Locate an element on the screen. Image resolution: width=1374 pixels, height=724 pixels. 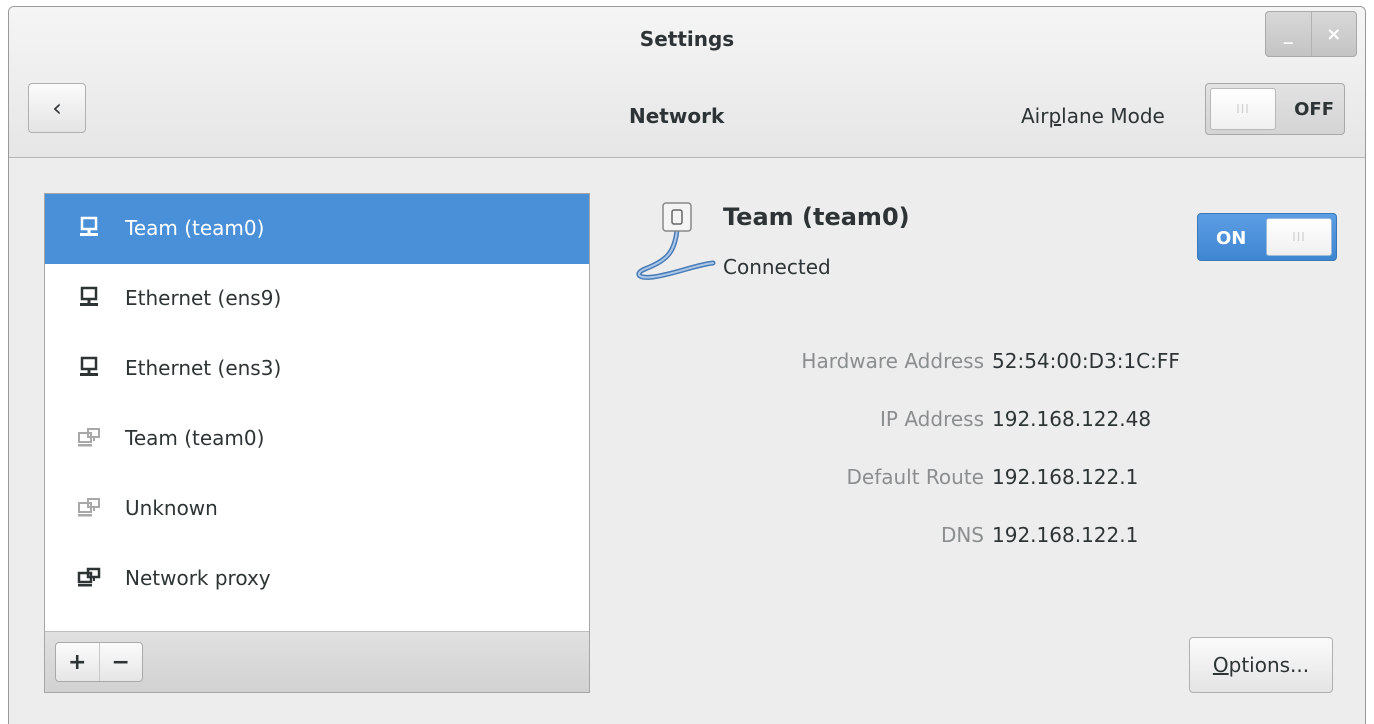
device-item-label: Ethernet (ens9) is located at coordinates (203, 298).